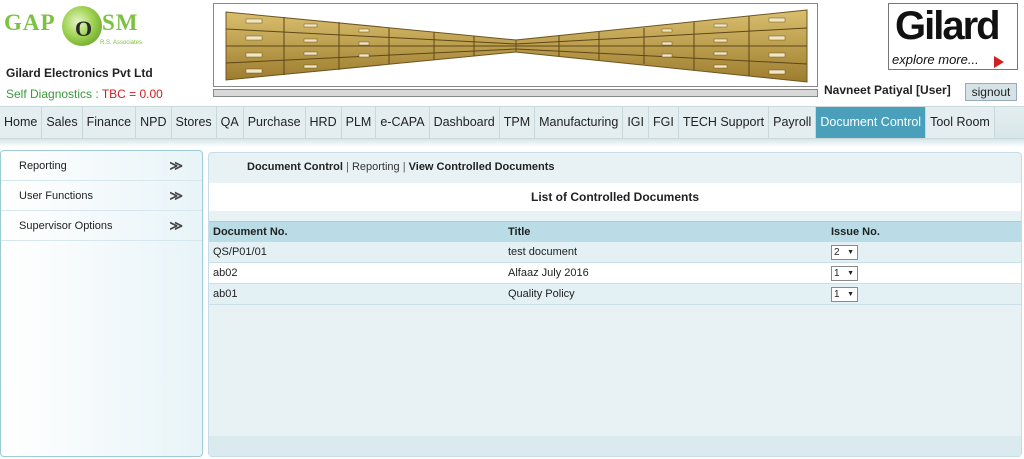 The width and height of the screenshot is (1024, 459). What do you see at coordinates (512, 143) in the screenshot?
I see `nav-shadow` at bounding box center [512, 143].